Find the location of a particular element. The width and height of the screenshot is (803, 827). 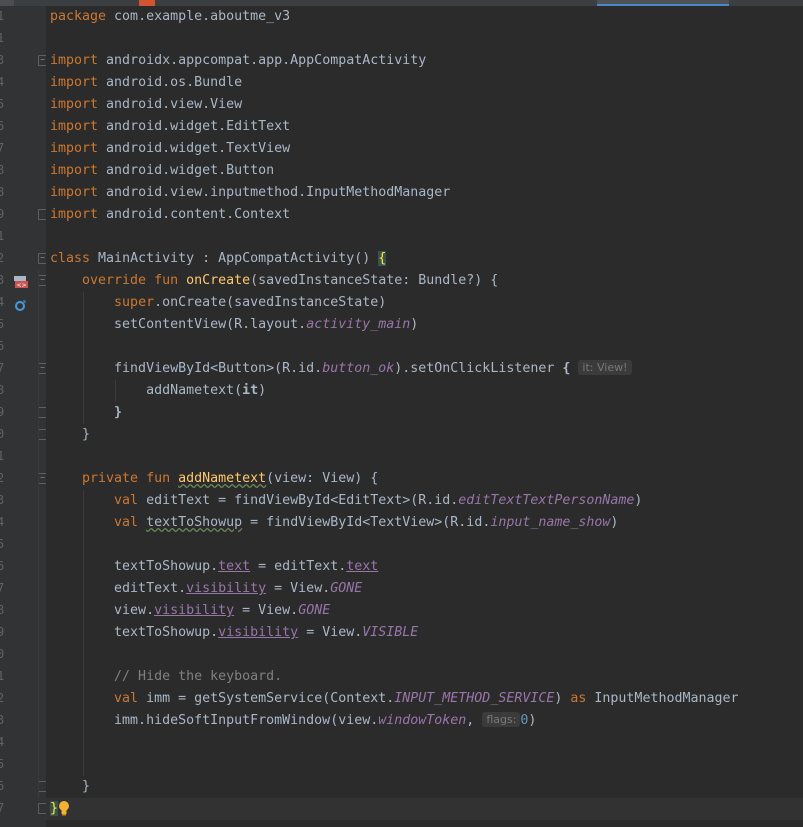

gutter-row: 2 is located at coordinates (23, 699).